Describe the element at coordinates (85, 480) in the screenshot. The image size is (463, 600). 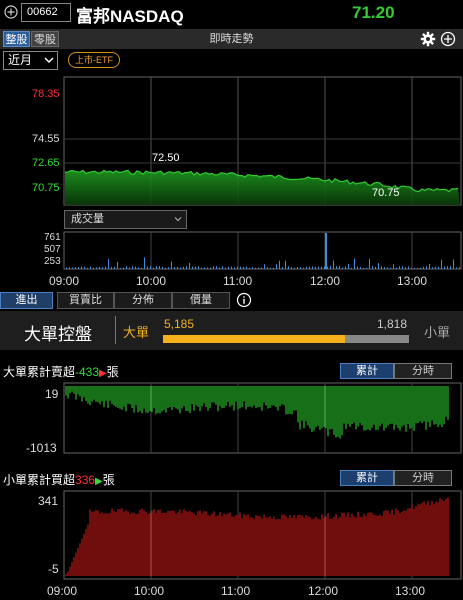
I see `small-cumulative-value: 336` at that location.